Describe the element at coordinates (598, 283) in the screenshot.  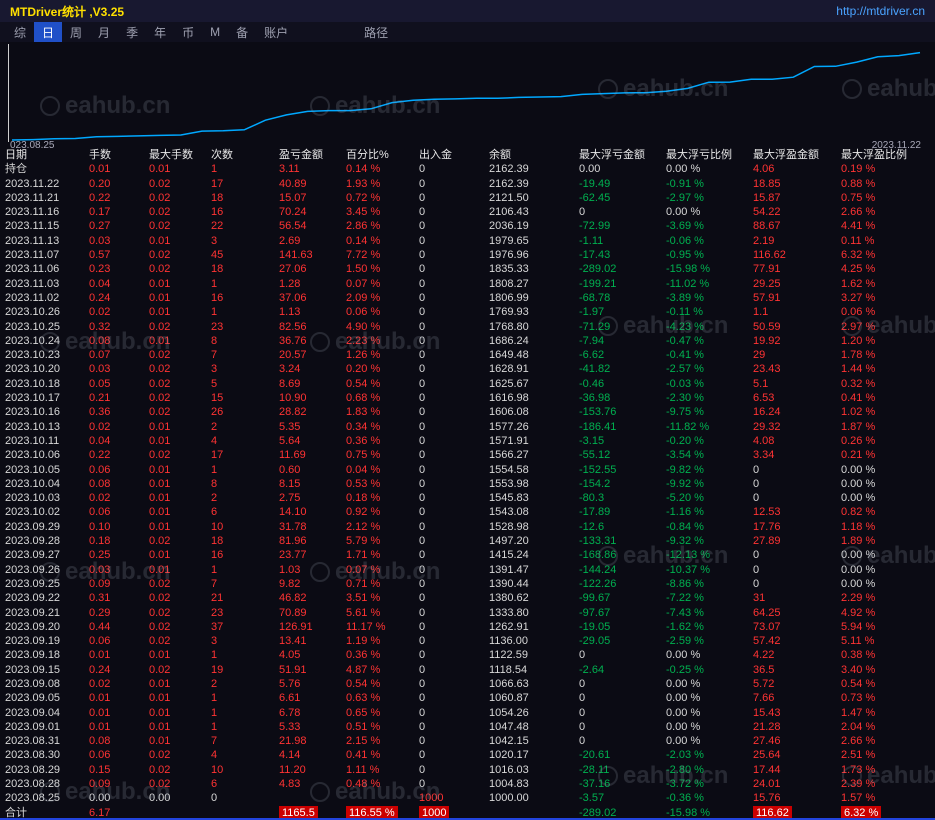
I see `cell: -199.21` at that location.